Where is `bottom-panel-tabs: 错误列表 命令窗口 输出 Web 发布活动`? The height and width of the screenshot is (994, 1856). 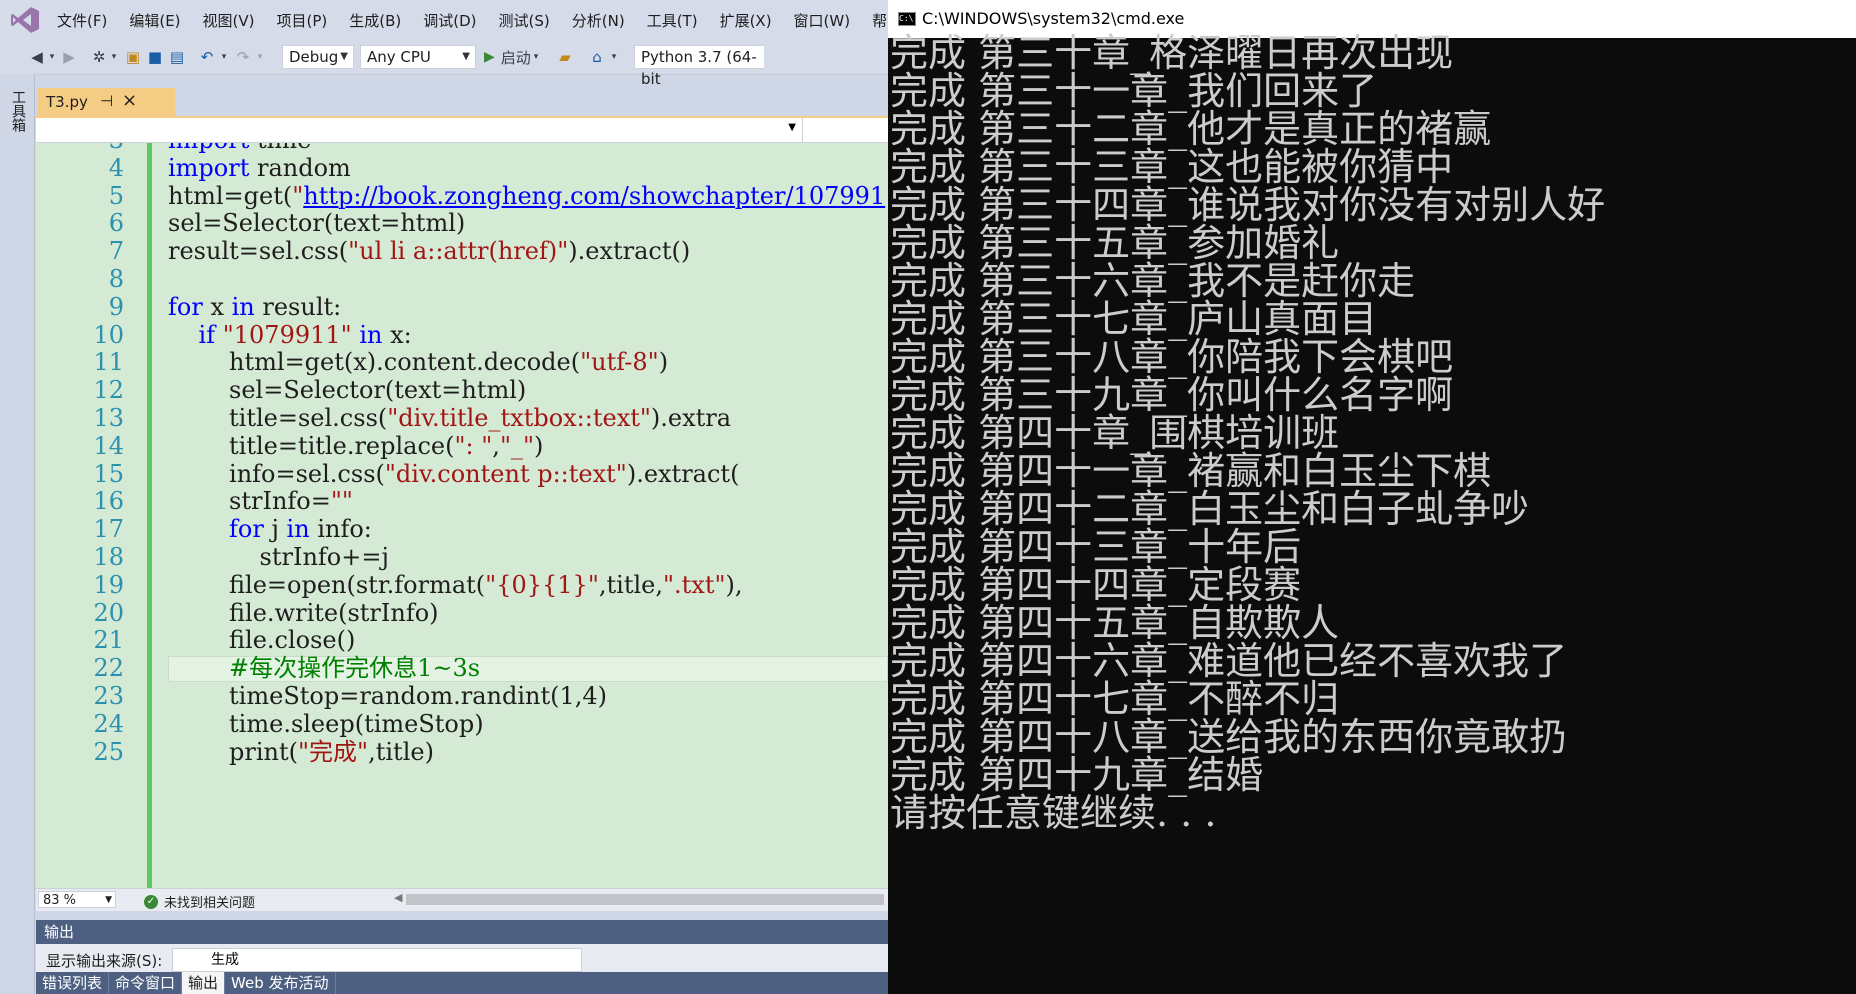 bottom-panel-tabs: 错误列表 命令窗口 输出 Web 发布活动 is located at coordinates (462, 983).